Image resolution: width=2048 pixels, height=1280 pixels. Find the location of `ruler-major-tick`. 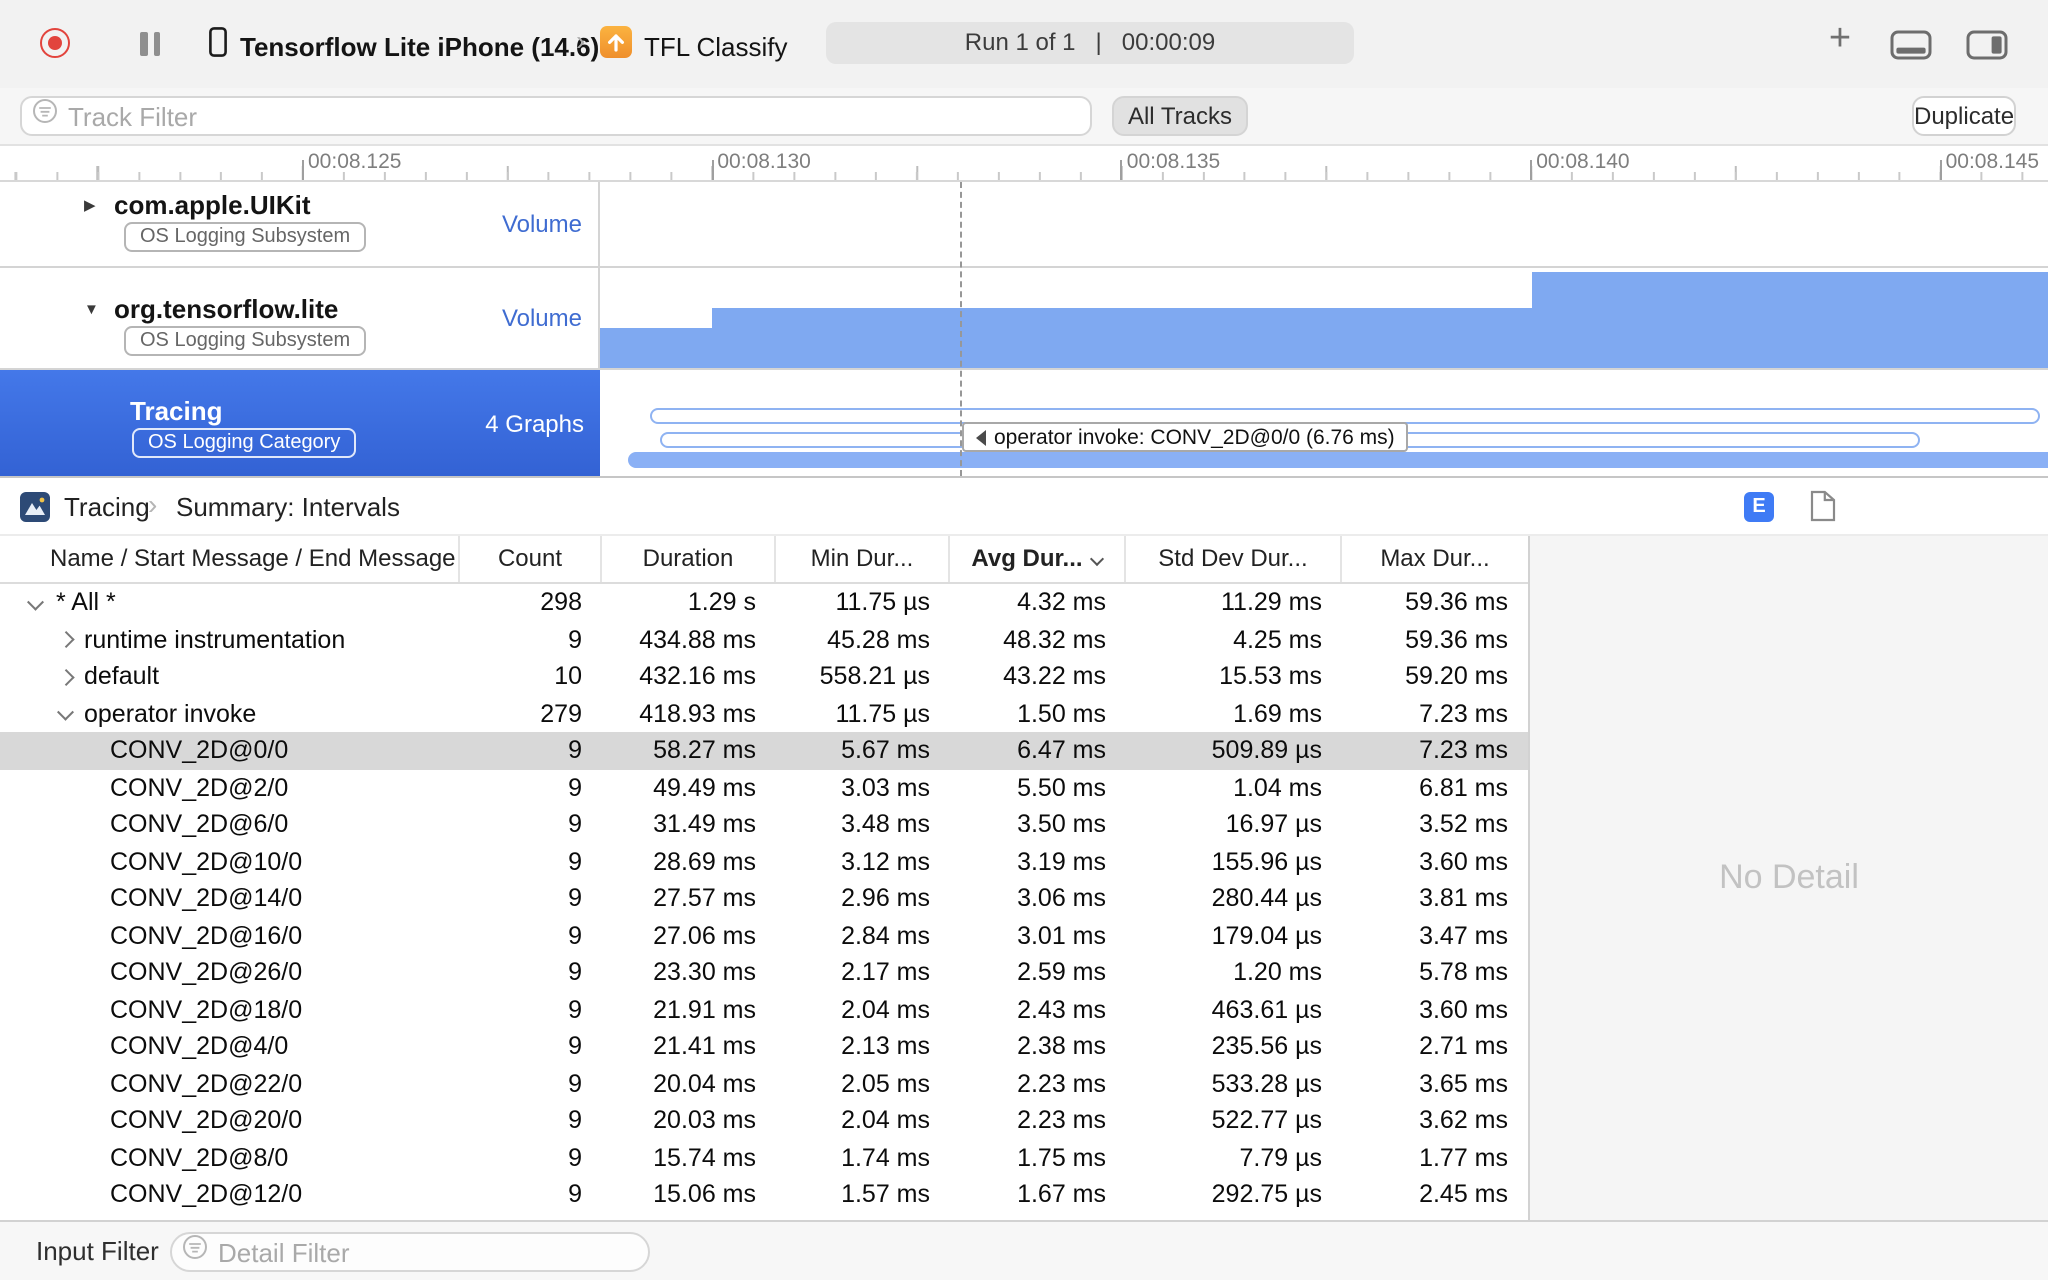

ruler-major-tick is located at coordinates (1531, 170).